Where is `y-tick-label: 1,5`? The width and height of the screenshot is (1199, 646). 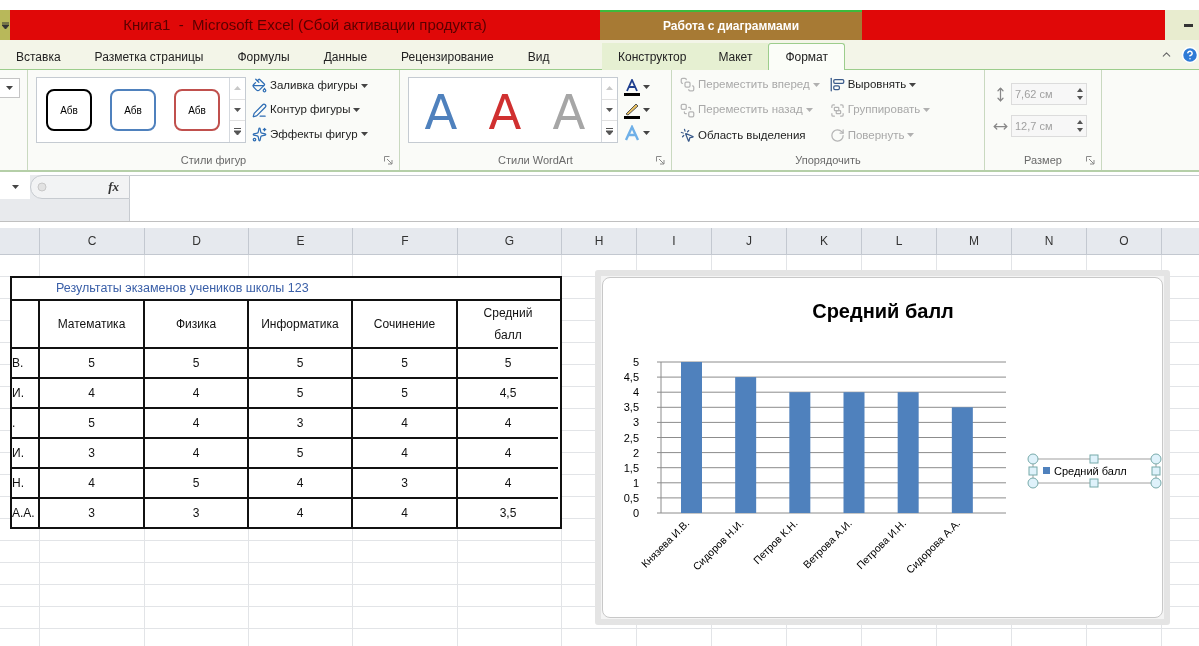 y-tick-label: 1,5 is located at coordinates (631, 467).